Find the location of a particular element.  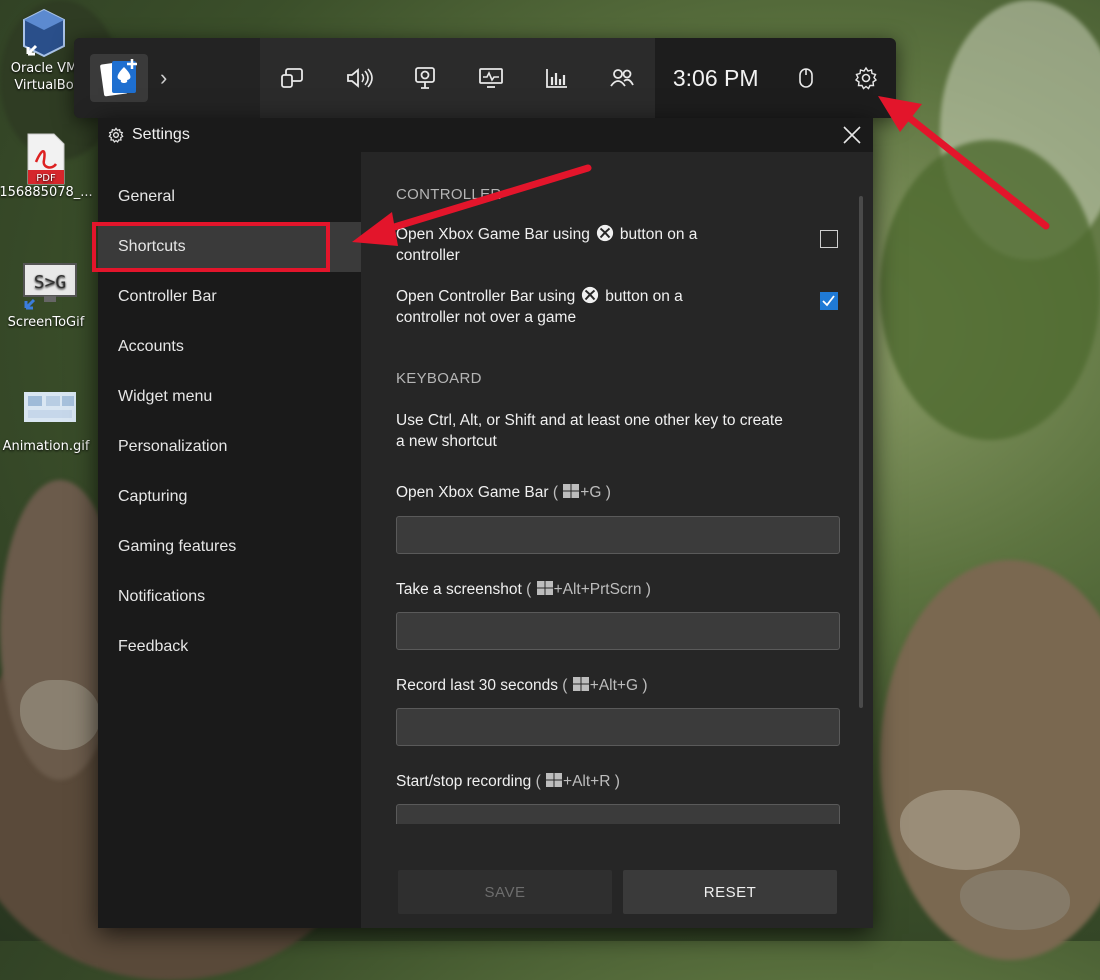

nav-item-accounts: Accounts is located at coordinates (229, 347).